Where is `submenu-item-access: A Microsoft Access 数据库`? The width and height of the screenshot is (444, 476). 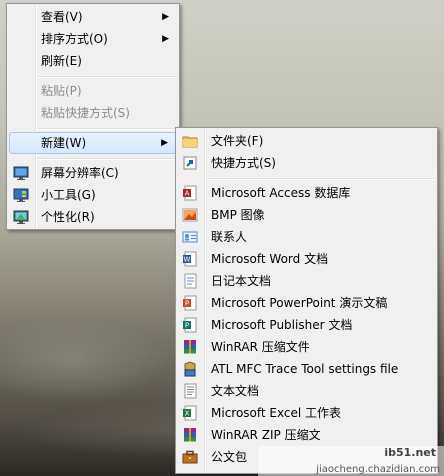
submenu-item-access: A Microsoft Access 数据库 is located at coordinates (306, 193).